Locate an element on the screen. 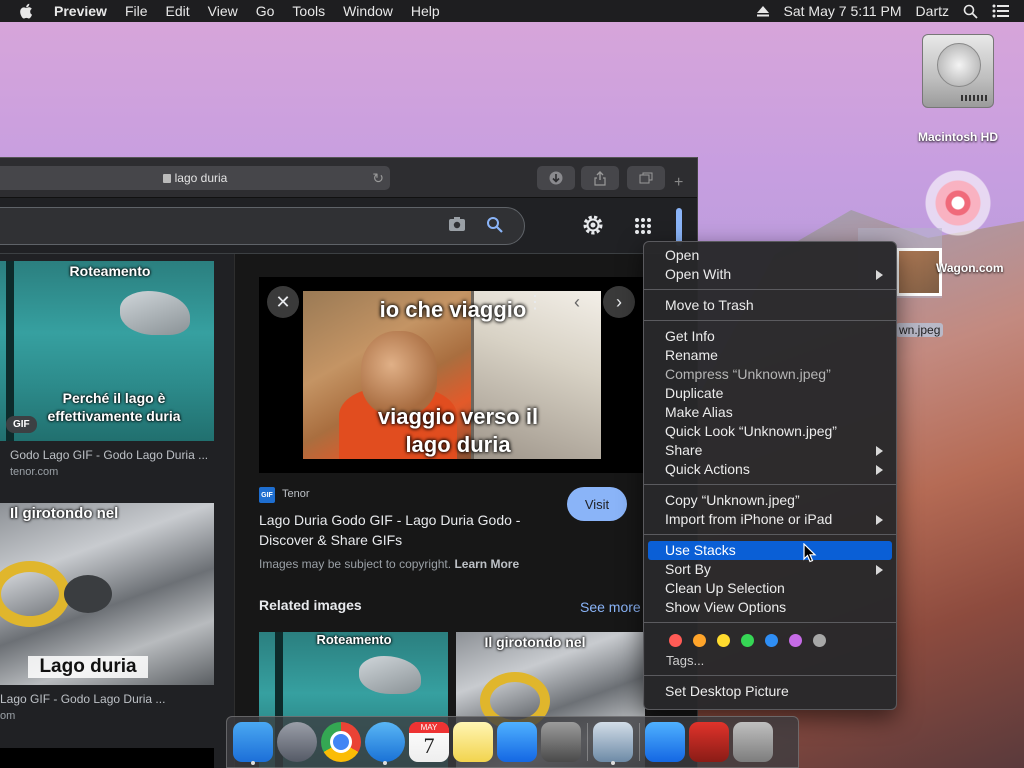 The image size is (1024, 768). menu-item-get-info: Get Info is located at coordinates (770, 336).